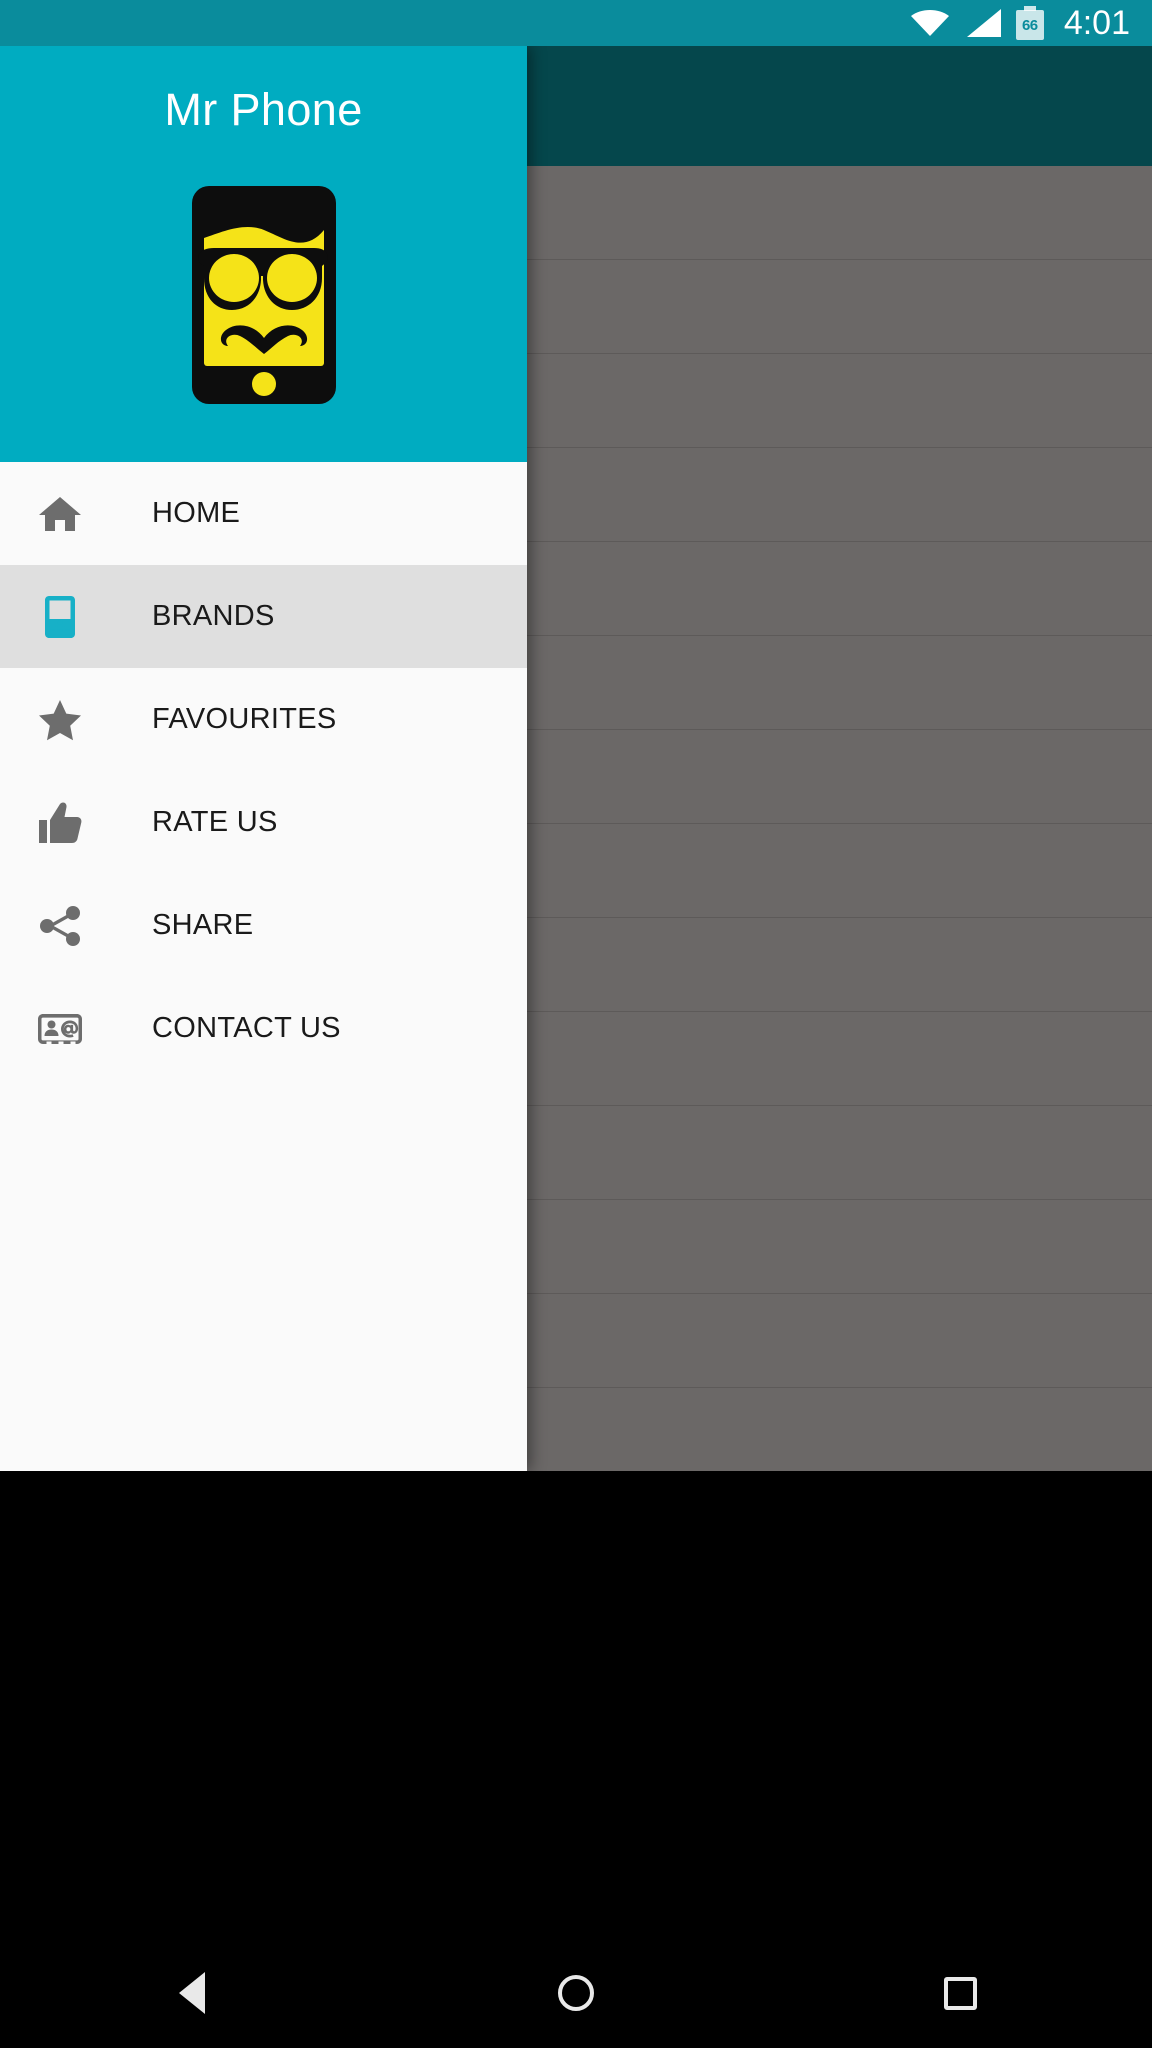  I want to click on status-clock: 4:01, so click(1096, 23).